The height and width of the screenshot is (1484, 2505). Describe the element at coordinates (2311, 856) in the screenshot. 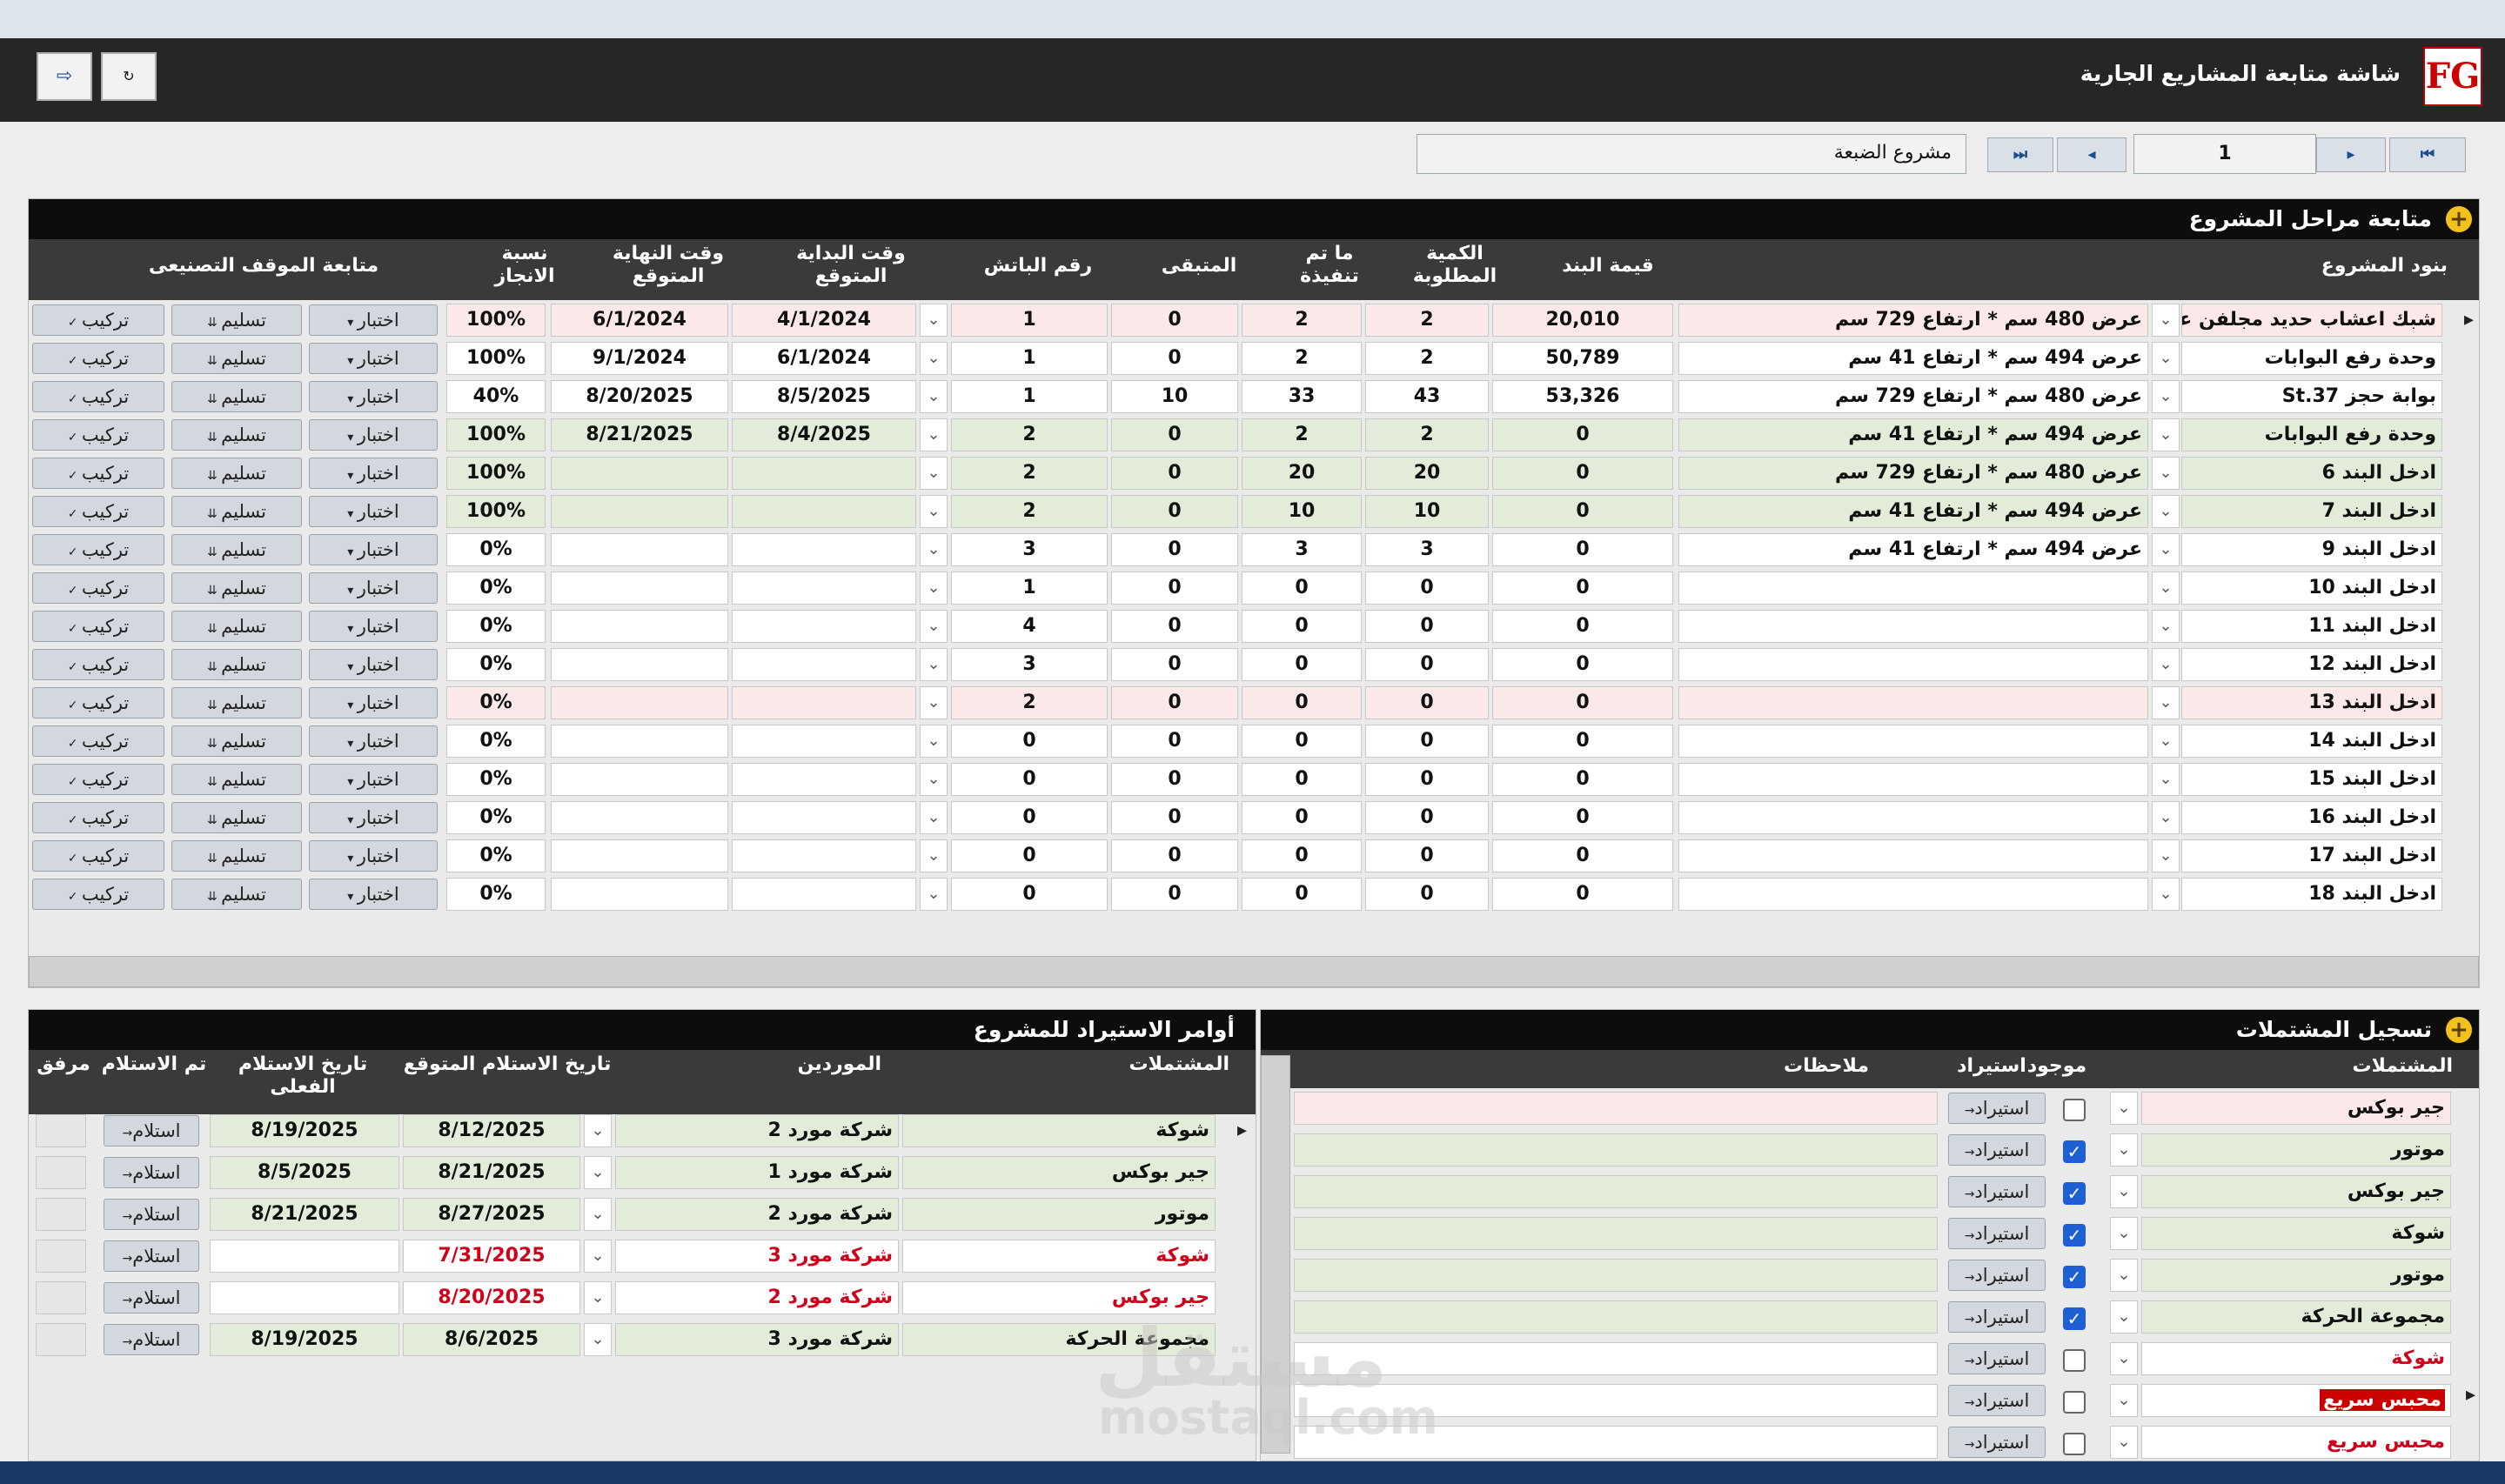

I see `cell-name: ادخل البند 17` at that location.